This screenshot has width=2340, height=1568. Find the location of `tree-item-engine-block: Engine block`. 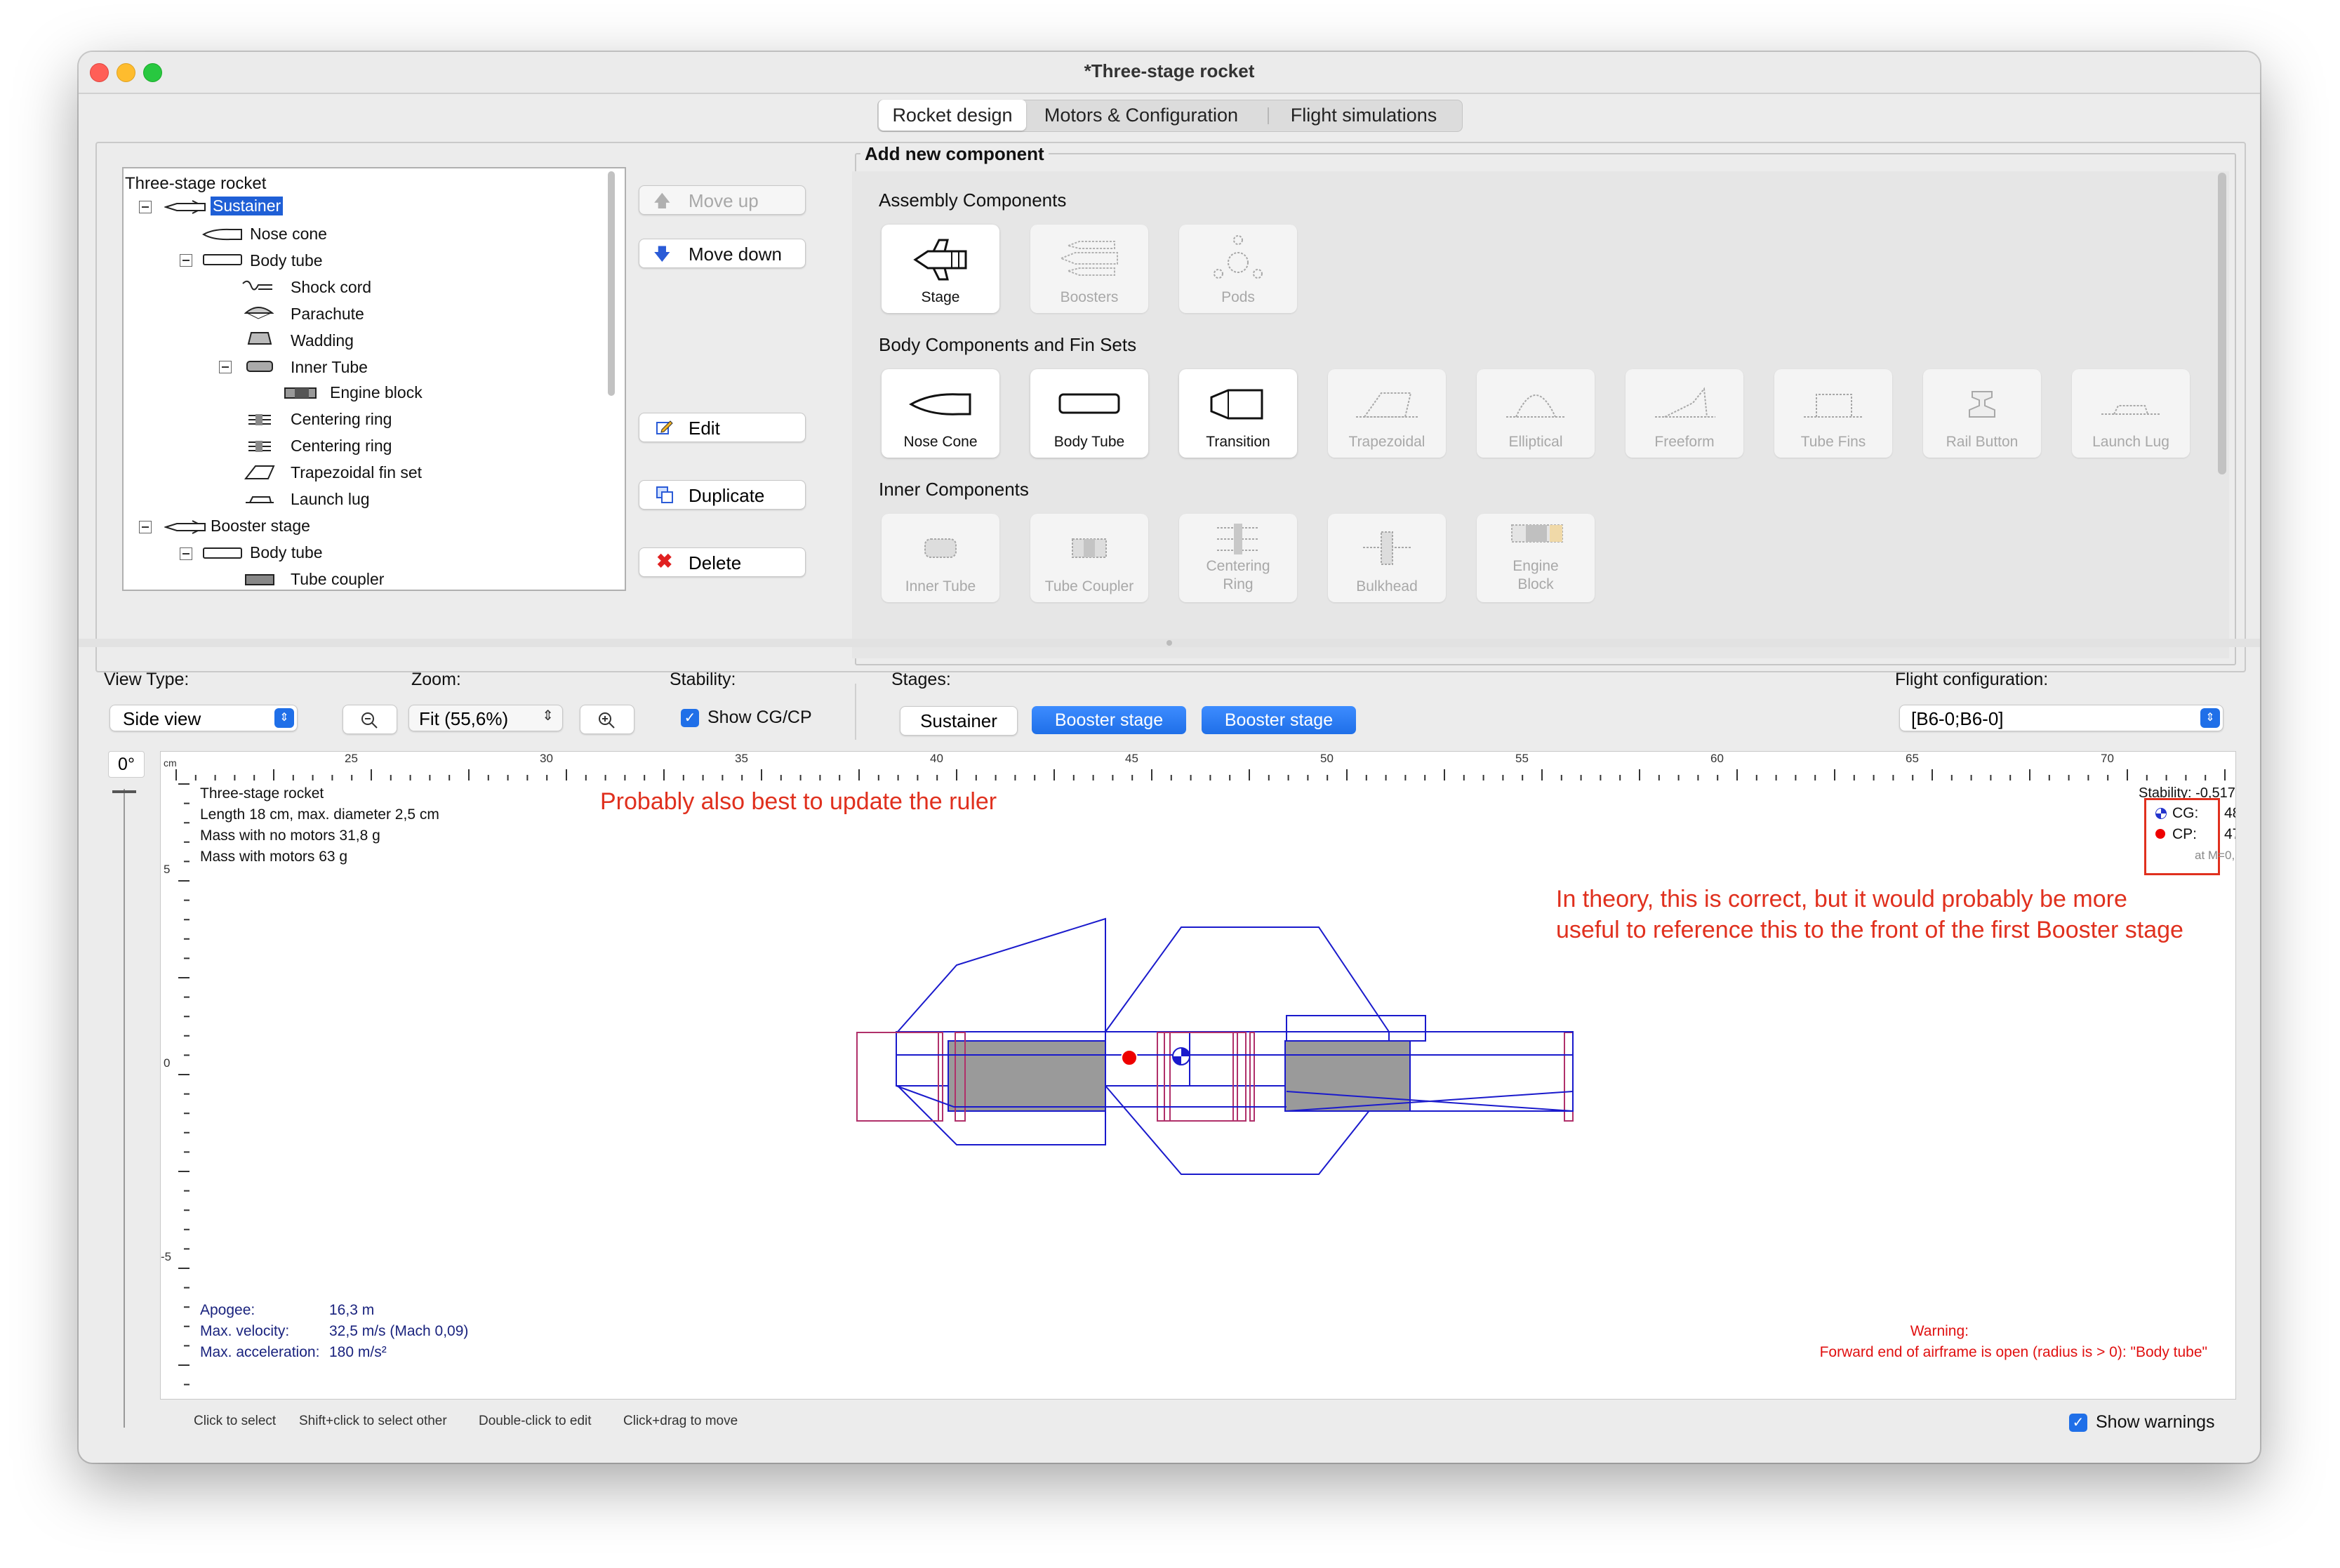

tree-item-engine-block: Engine block is located at coordinates (376, 392).